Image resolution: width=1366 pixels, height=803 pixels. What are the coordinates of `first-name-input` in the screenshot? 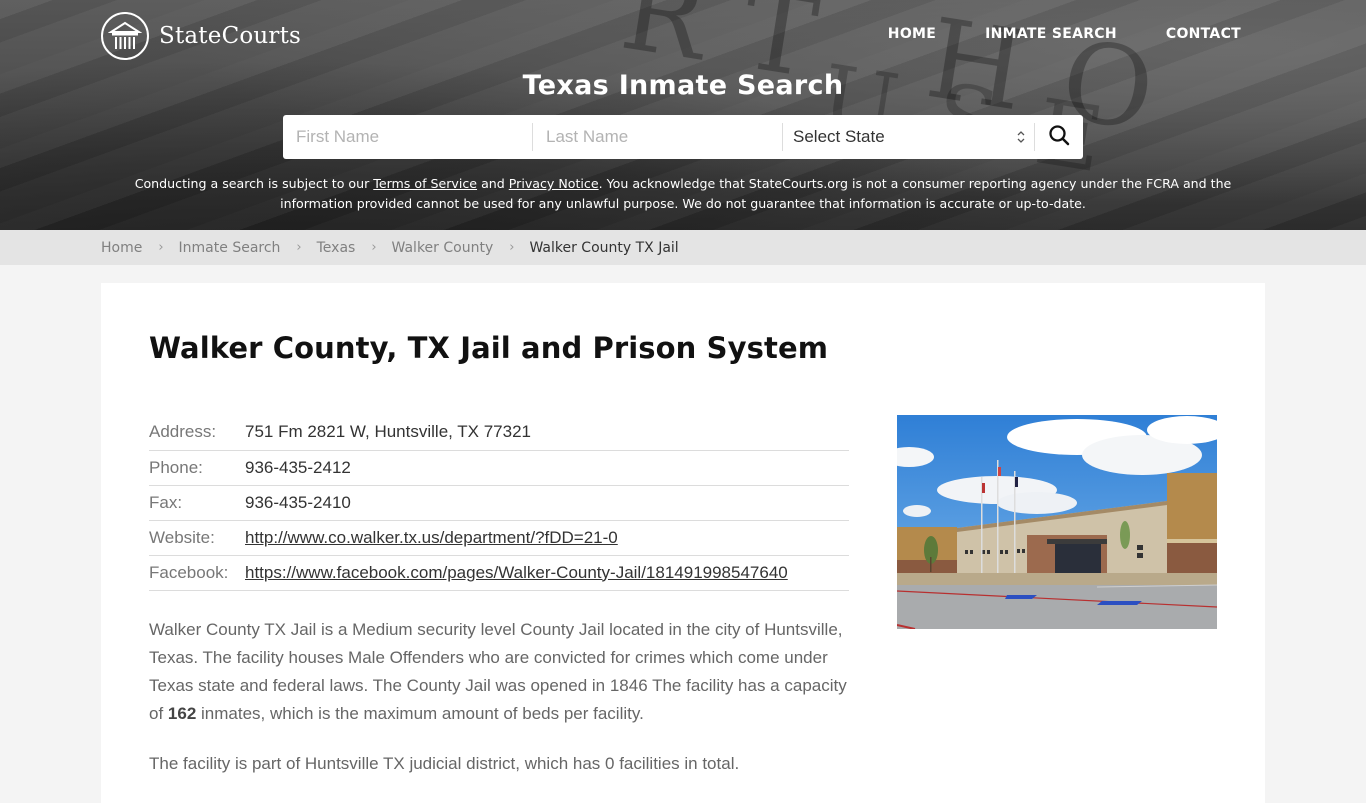 It's located at (408, 137).